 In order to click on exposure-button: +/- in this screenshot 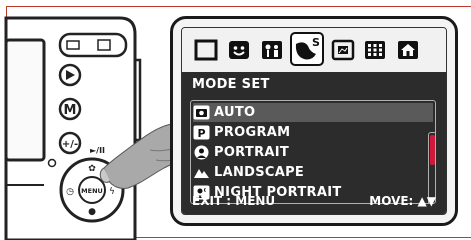, I will do `click(70, 143)`.